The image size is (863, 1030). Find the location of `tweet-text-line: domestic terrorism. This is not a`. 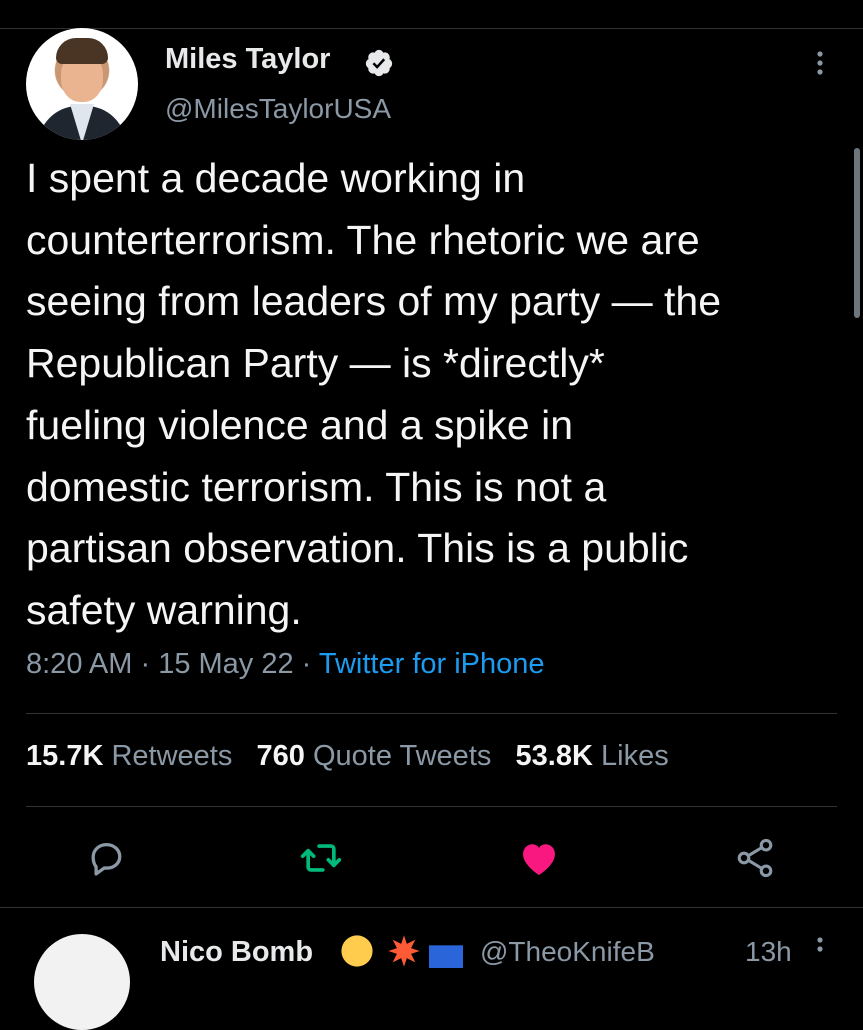

tweet-text-line: domestic terrorism. This is not a is located at coordinates (316, 486).